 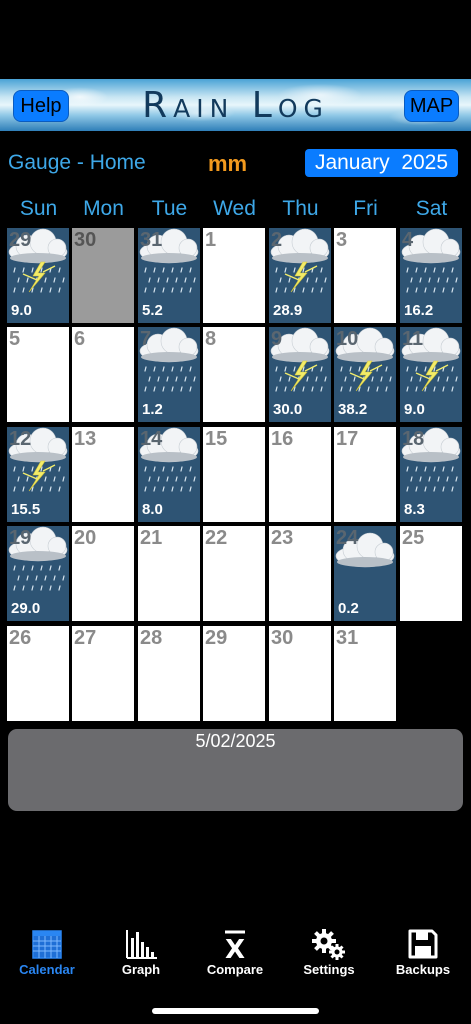 I want to click on day-cell: 25, so click(x=431, y=573).